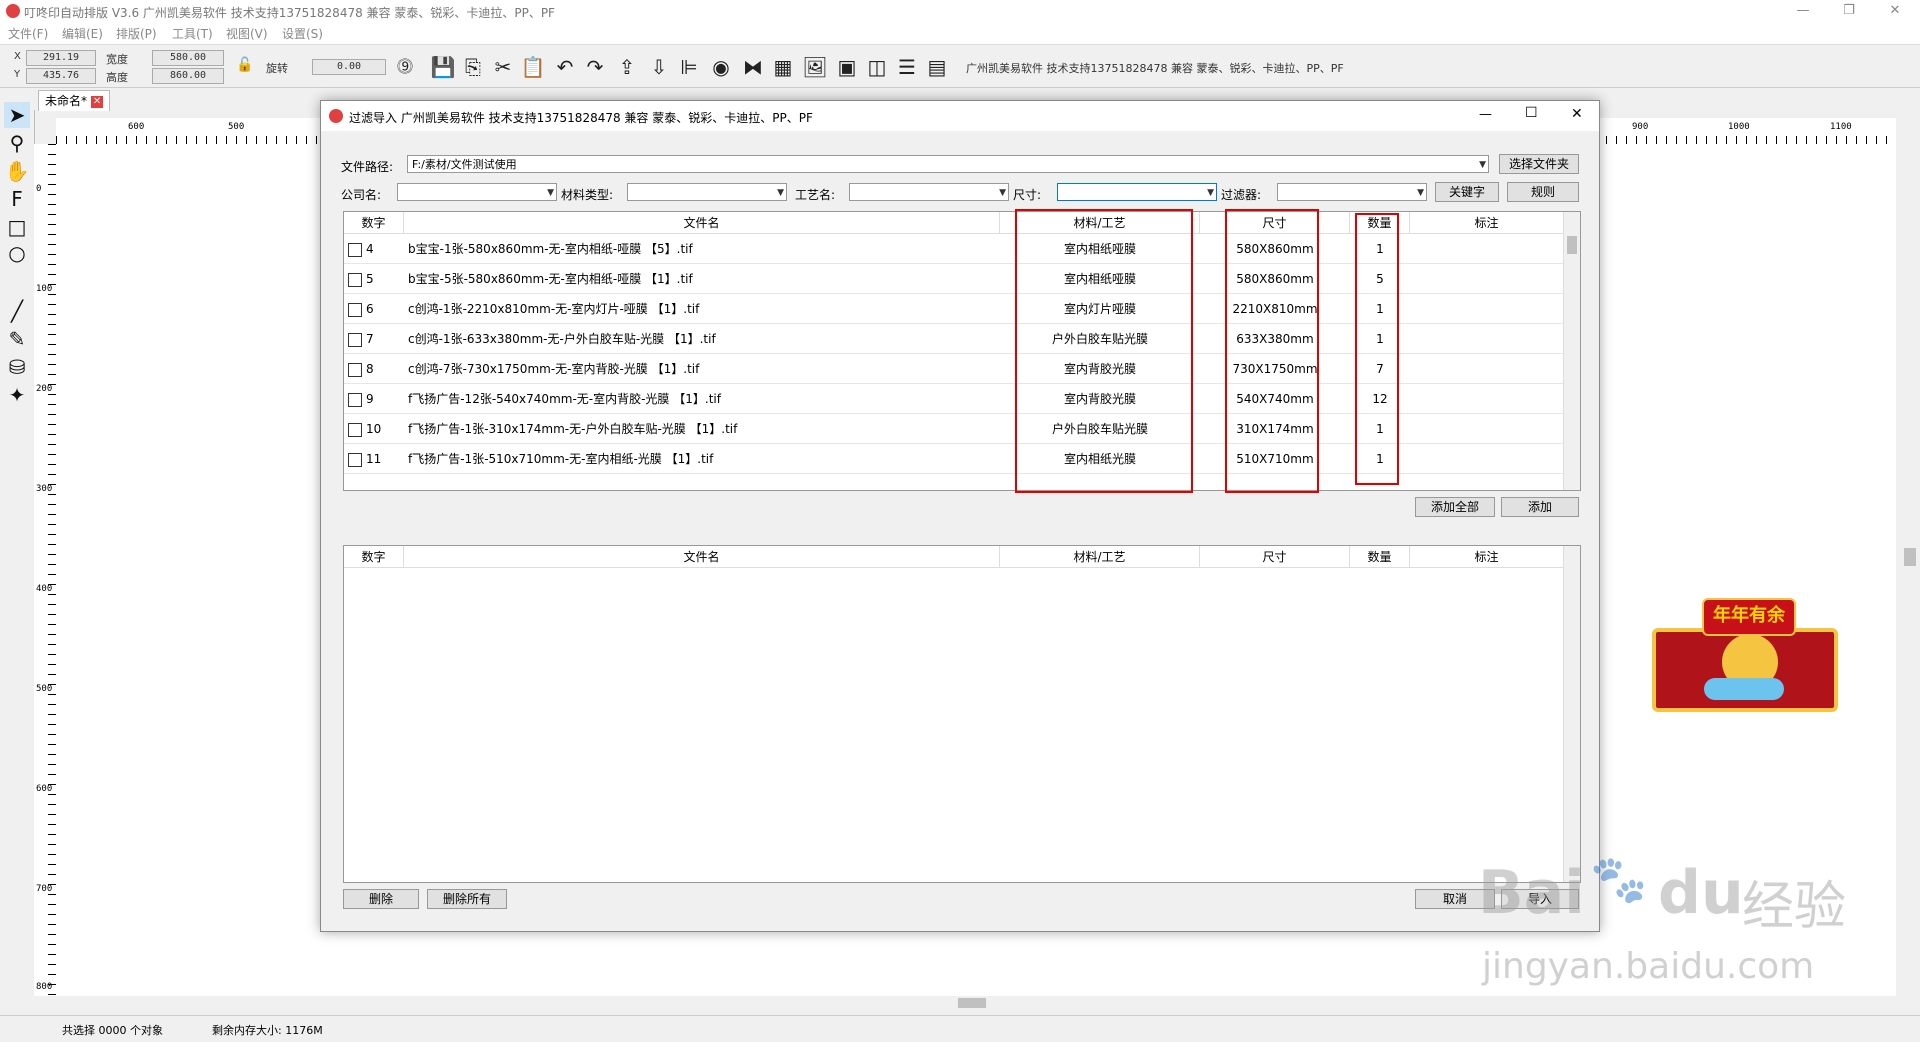 The height and width of the screenshot is (1042, 1920). Describe the element at coordinates (361, 195) in the screenshot. I see `company-label: 公司名:` at that location.